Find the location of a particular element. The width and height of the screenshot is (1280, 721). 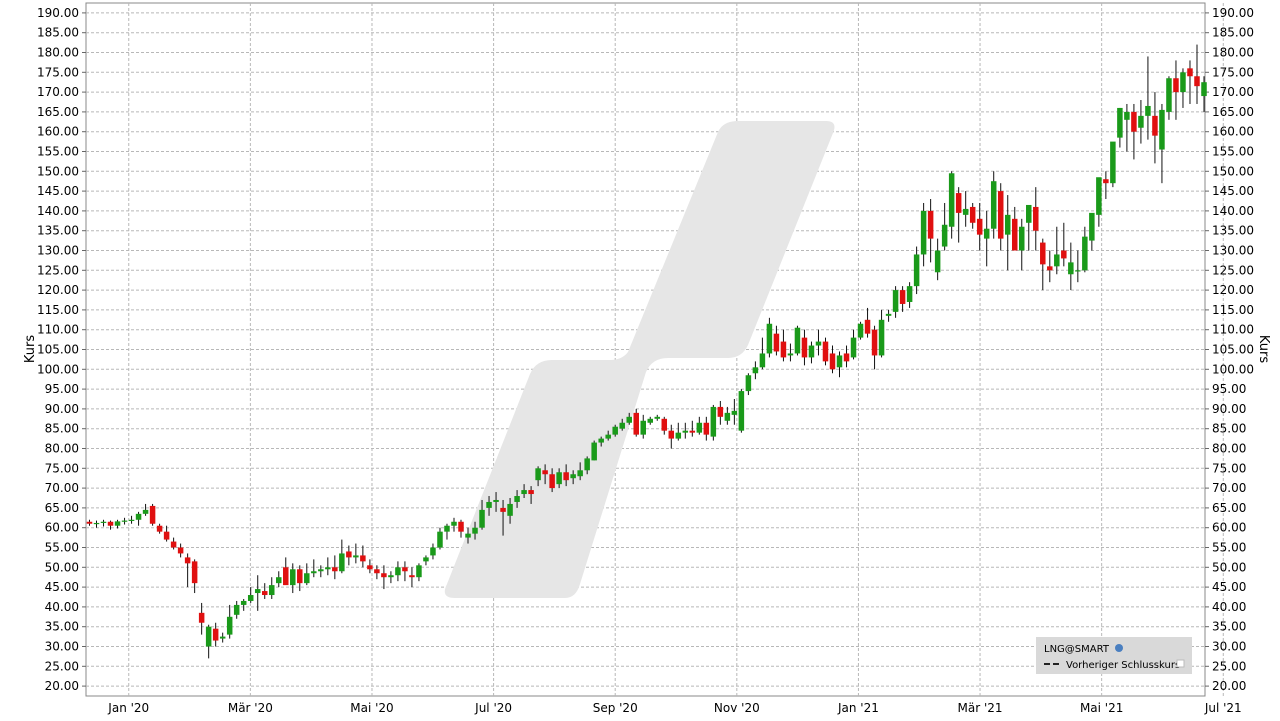

x-tick-label: Jul '21 is located at coordinates (1223, 708).